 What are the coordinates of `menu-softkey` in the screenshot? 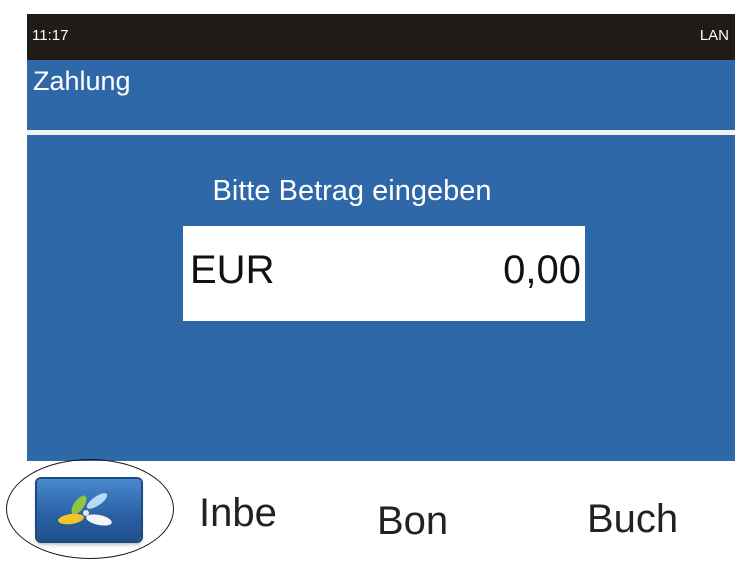 It's located at (89, 510).